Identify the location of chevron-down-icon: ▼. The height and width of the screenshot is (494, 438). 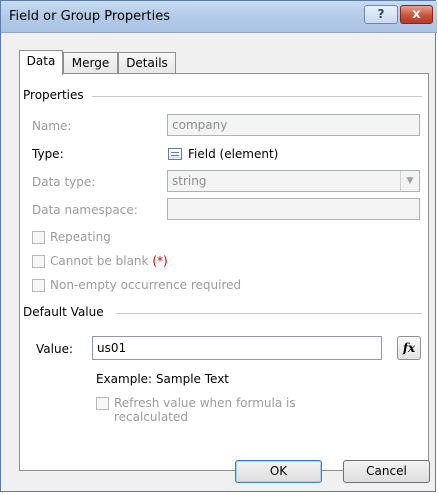
(409, 181).